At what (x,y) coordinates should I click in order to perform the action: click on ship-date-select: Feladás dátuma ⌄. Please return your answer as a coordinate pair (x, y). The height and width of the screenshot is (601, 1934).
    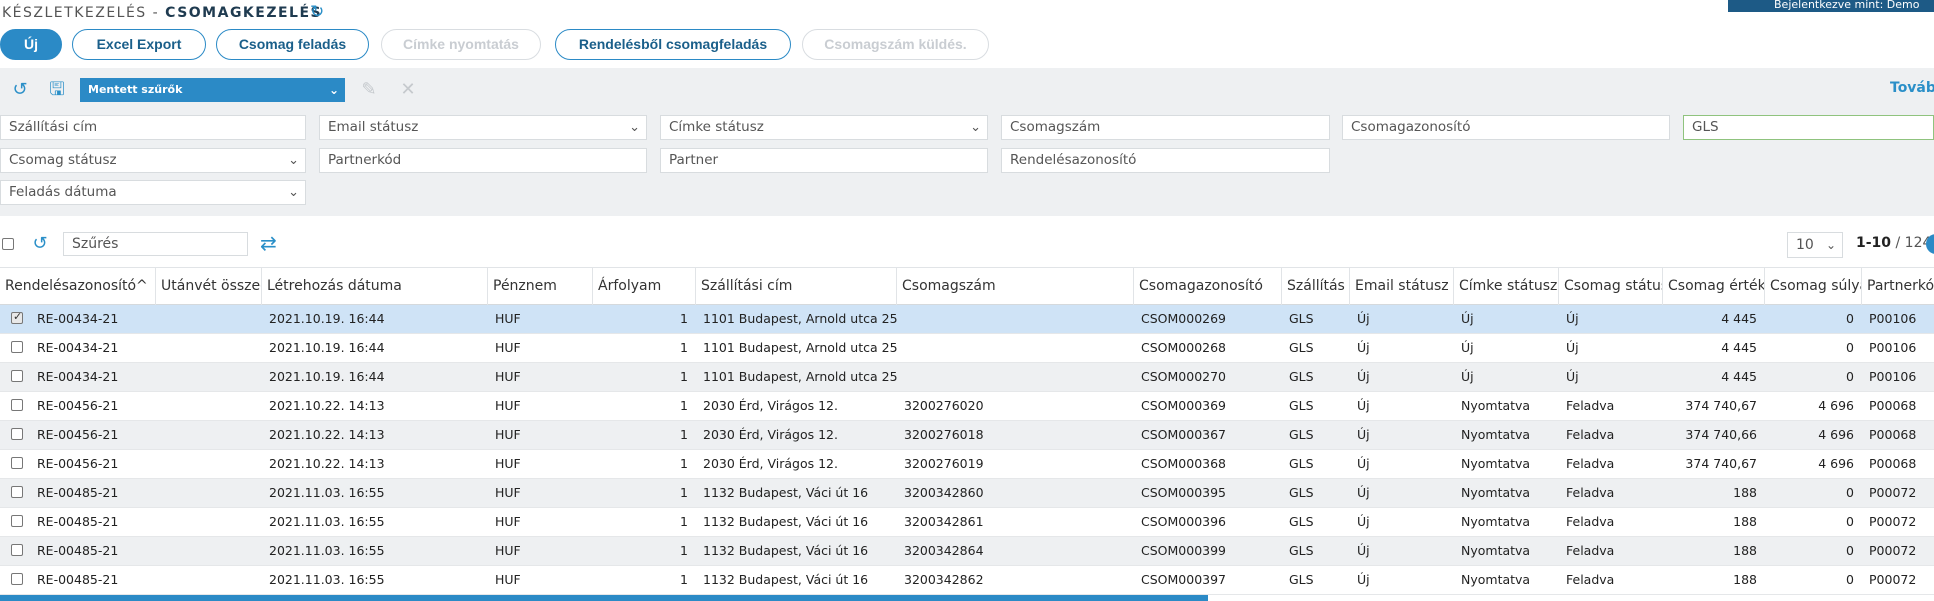
    Looking at the image, I should click on (153, 192).